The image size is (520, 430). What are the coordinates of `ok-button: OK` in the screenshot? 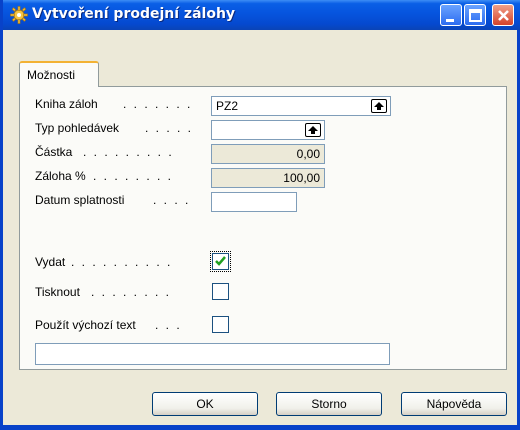 It's located at (205, 404).